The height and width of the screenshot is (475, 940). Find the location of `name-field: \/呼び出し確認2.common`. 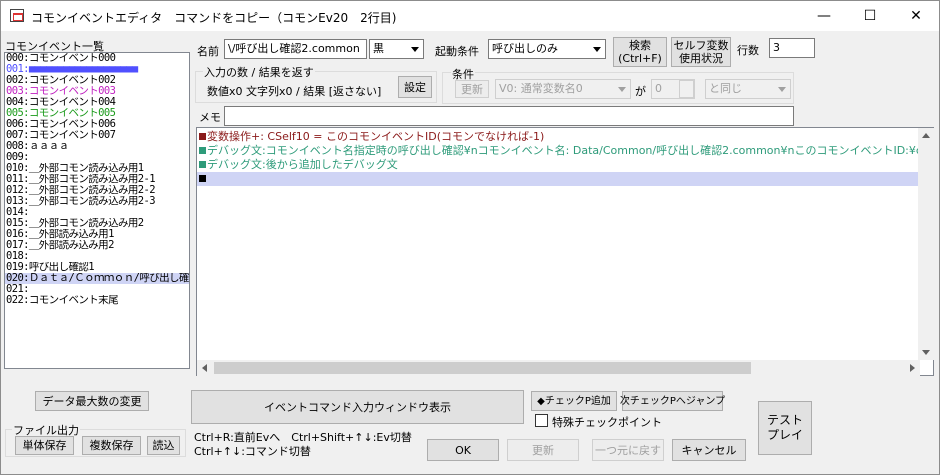

name-field: \/呼び出し確認2.common is located at coordinates (295, 49).